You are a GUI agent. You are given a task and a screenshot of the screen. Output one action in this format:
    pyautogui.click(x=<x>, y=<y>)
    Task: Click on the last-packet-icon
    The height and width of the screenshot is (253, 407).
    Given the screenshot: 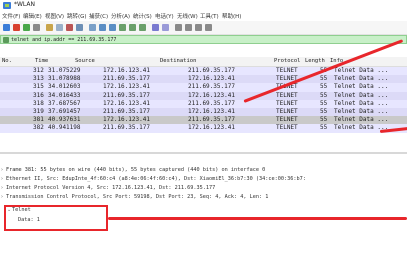 What is the action you would take?
    pyautogui.click(x=142, y=27)
    